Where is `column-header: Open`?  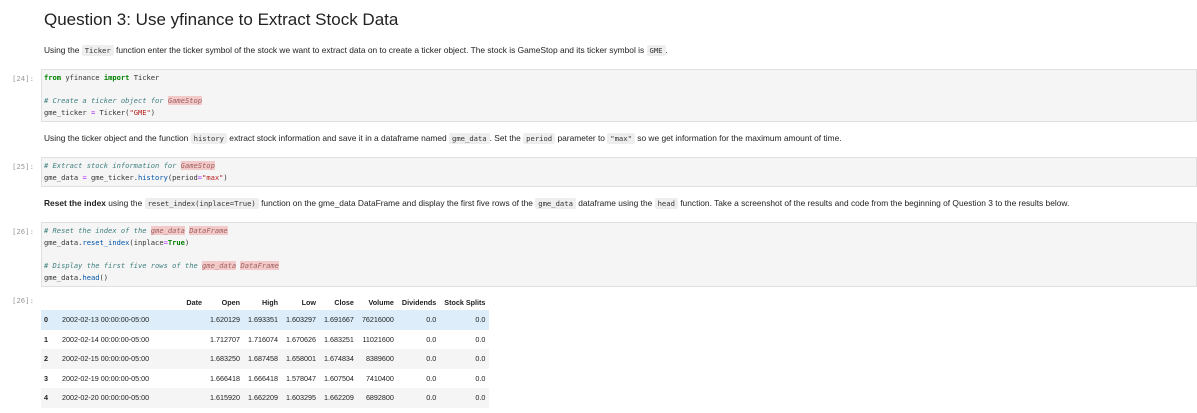
column-header: Open is located at coordinates (230, 302).